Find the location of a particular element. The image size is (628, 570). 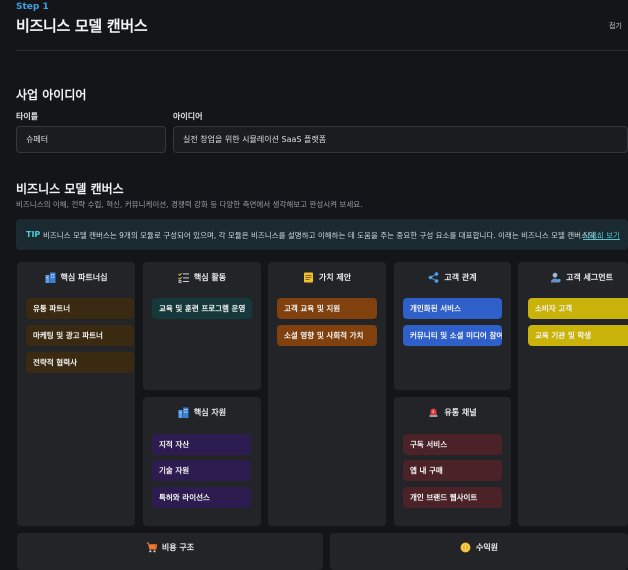

card-title: 핵심 파트너십 is located at coordinates (84, 277).